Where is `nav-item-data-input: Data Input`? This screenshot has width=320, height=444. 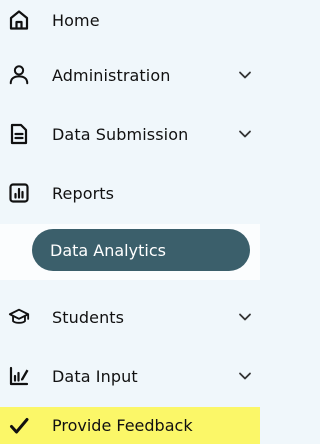 nav-item-data-input: Data Input is located at coordinates (130, 376).